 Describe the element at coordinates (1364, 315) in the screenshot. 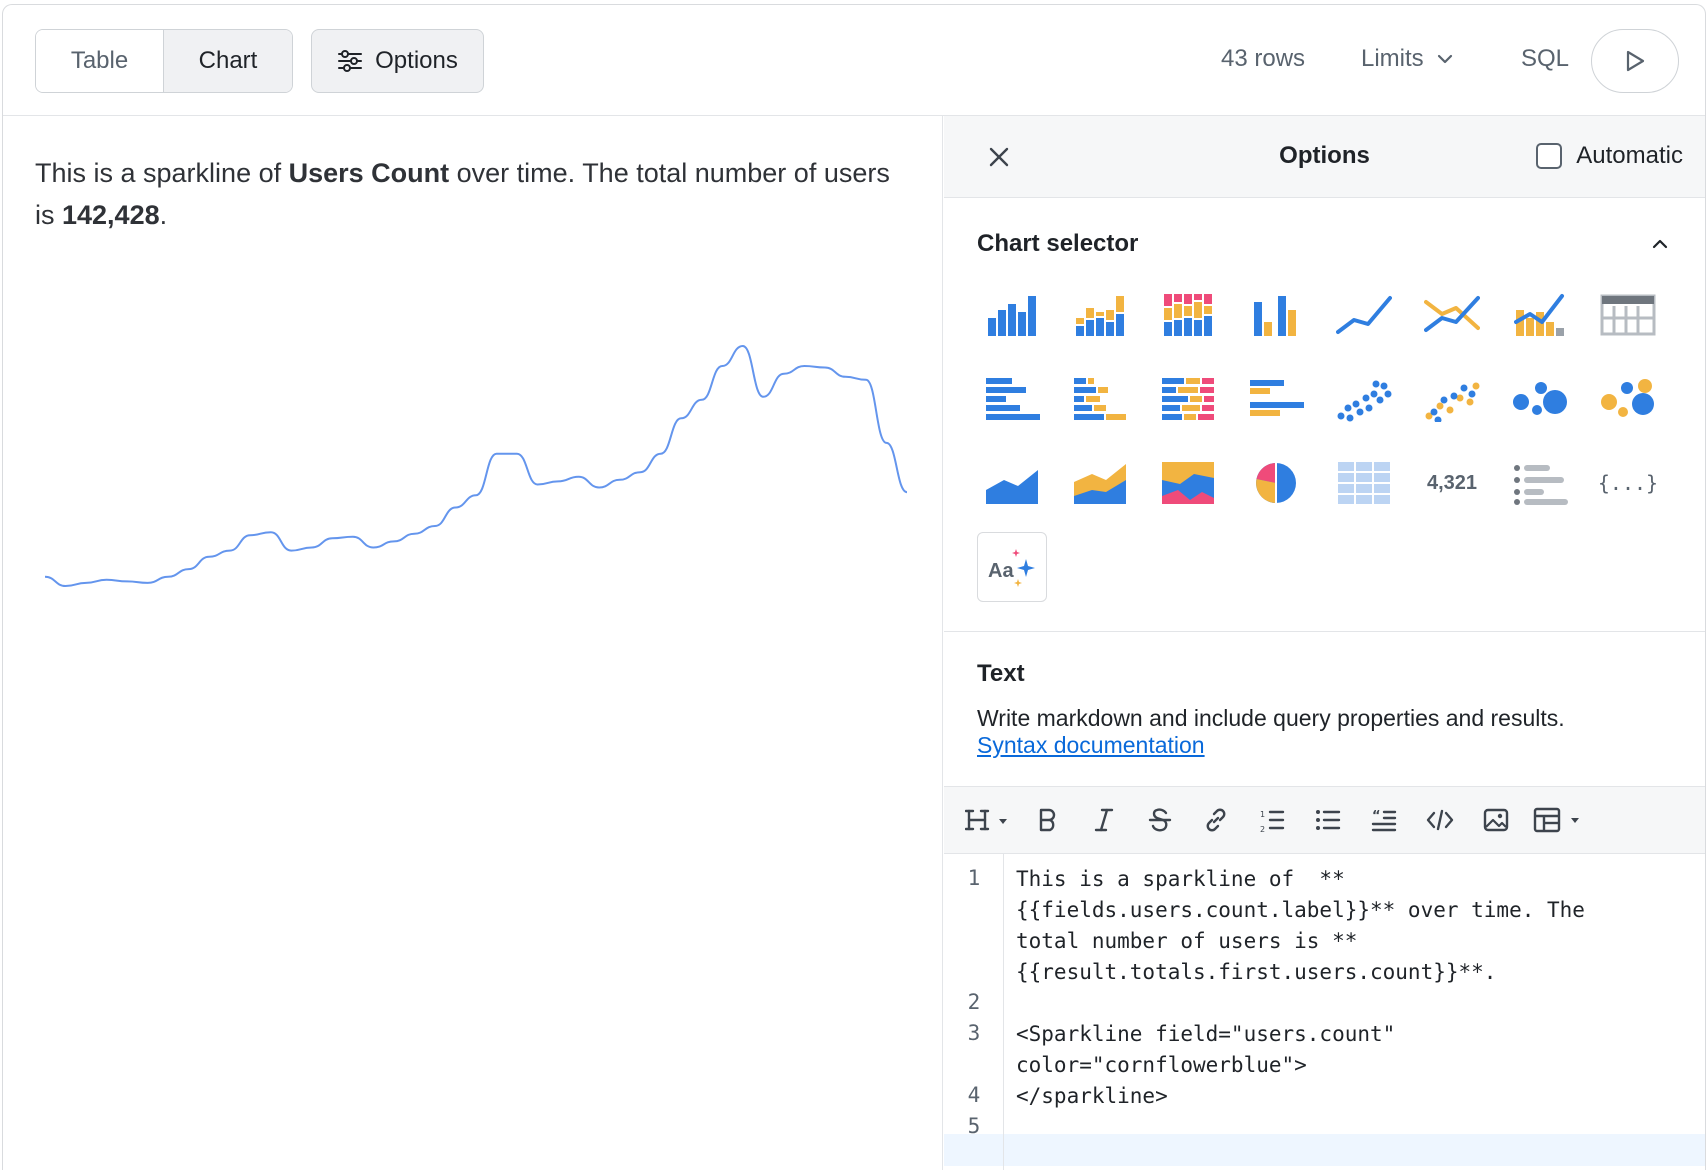

I see `line-chart-icon` at that location.